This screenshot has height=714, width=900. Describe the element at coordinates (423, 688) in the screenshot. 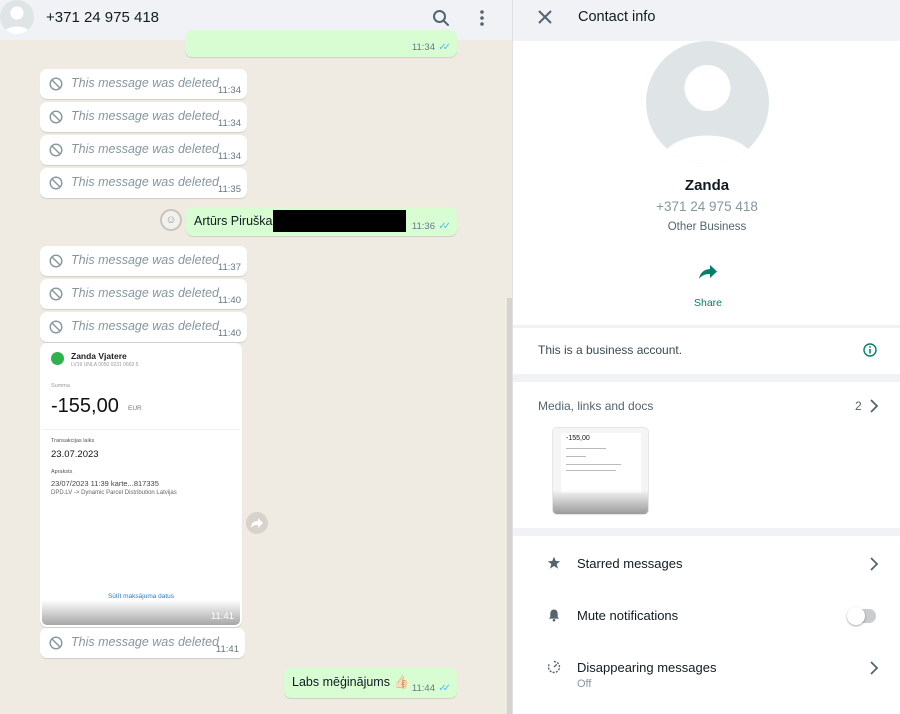

I see `message-time: 11:44` at that location.